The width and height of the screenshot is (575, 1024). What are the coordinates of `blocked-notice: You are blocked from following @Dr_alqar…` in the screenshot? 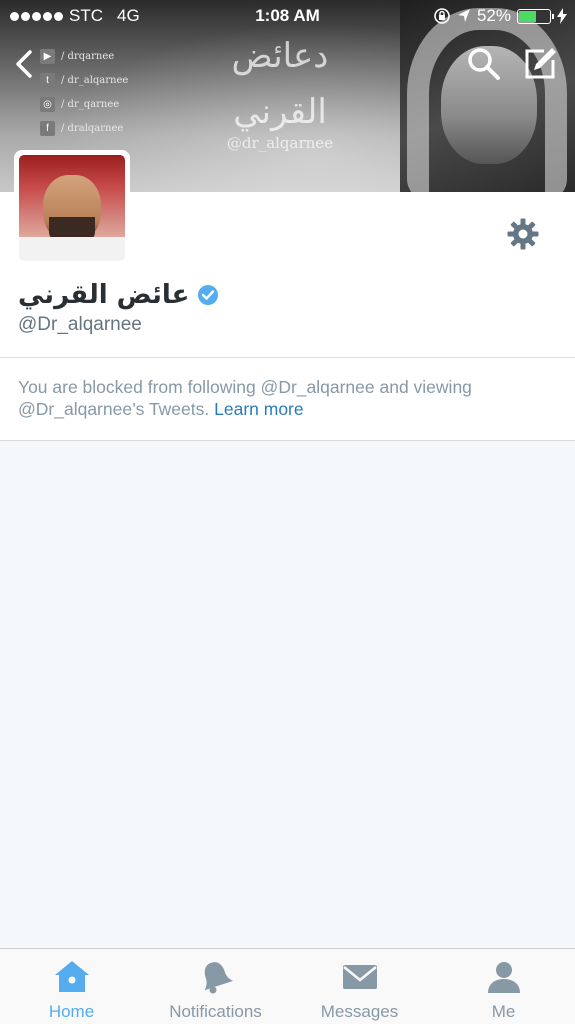 It's located at (287, 399).